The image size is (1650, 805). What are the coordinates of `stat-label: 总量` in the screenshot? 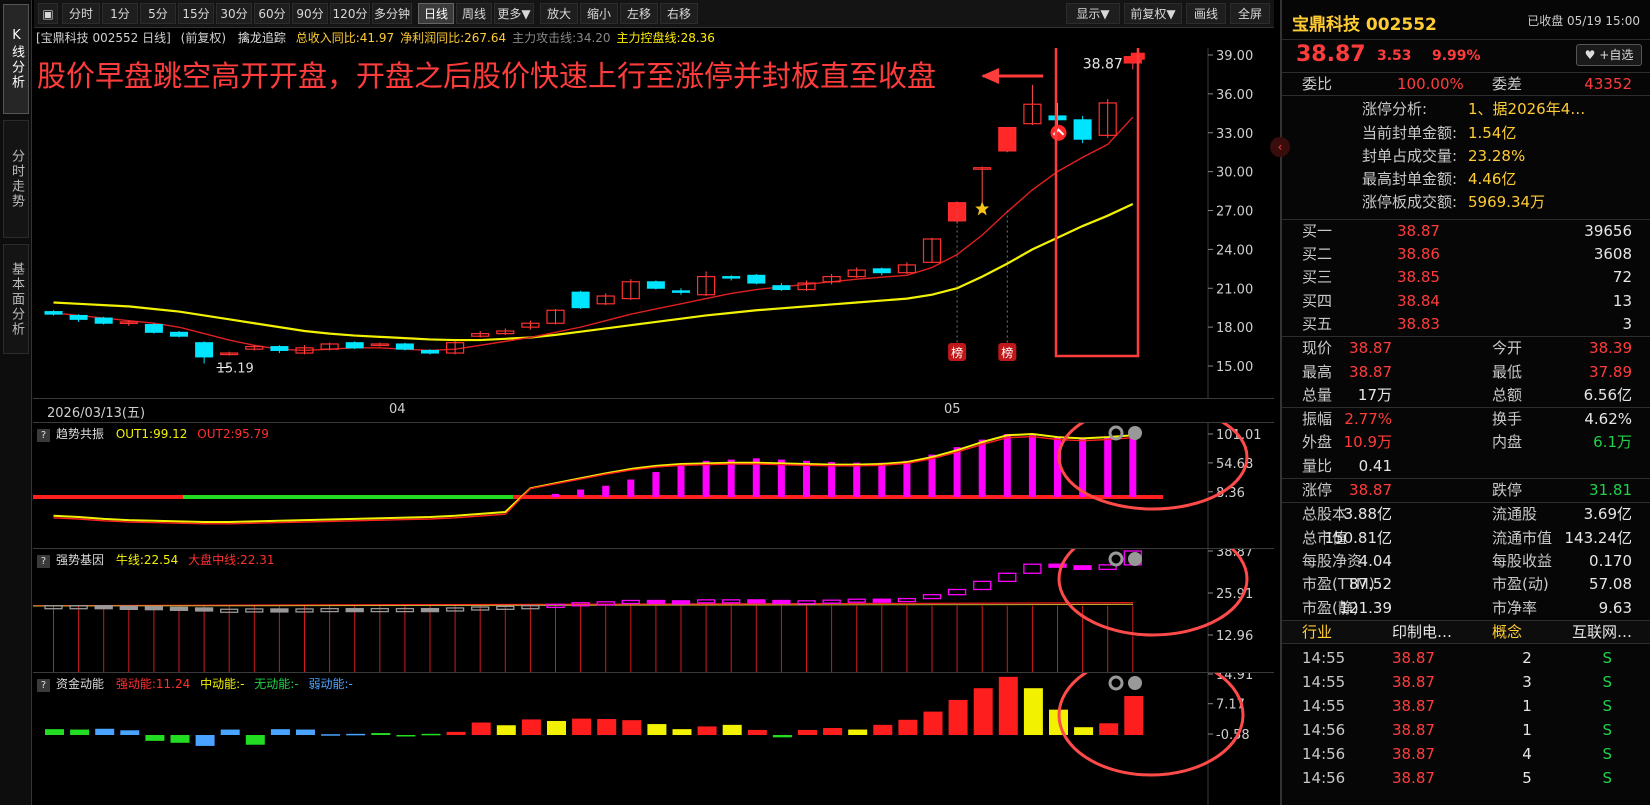 It's located at (1317, 394).